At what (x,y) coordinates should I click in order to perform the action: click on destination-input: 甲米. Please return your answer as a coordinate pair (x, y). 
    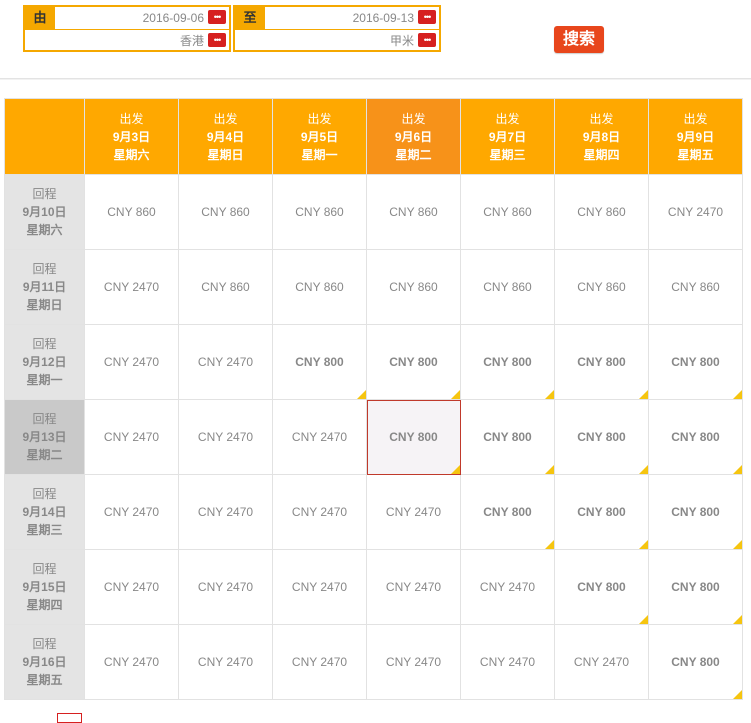
    Looking at the image, I should click on (402, 41).